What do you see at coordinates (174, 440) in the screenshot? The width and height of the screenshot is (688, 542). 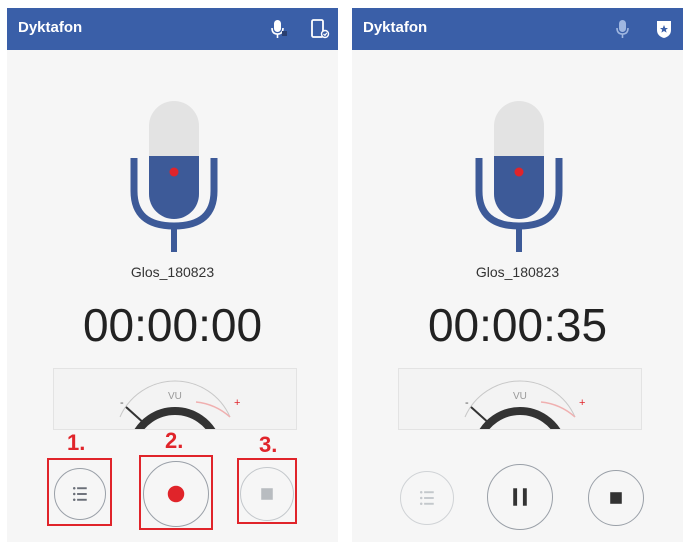 I see `annotation-2: 2.` at bounding box center [174, 440].